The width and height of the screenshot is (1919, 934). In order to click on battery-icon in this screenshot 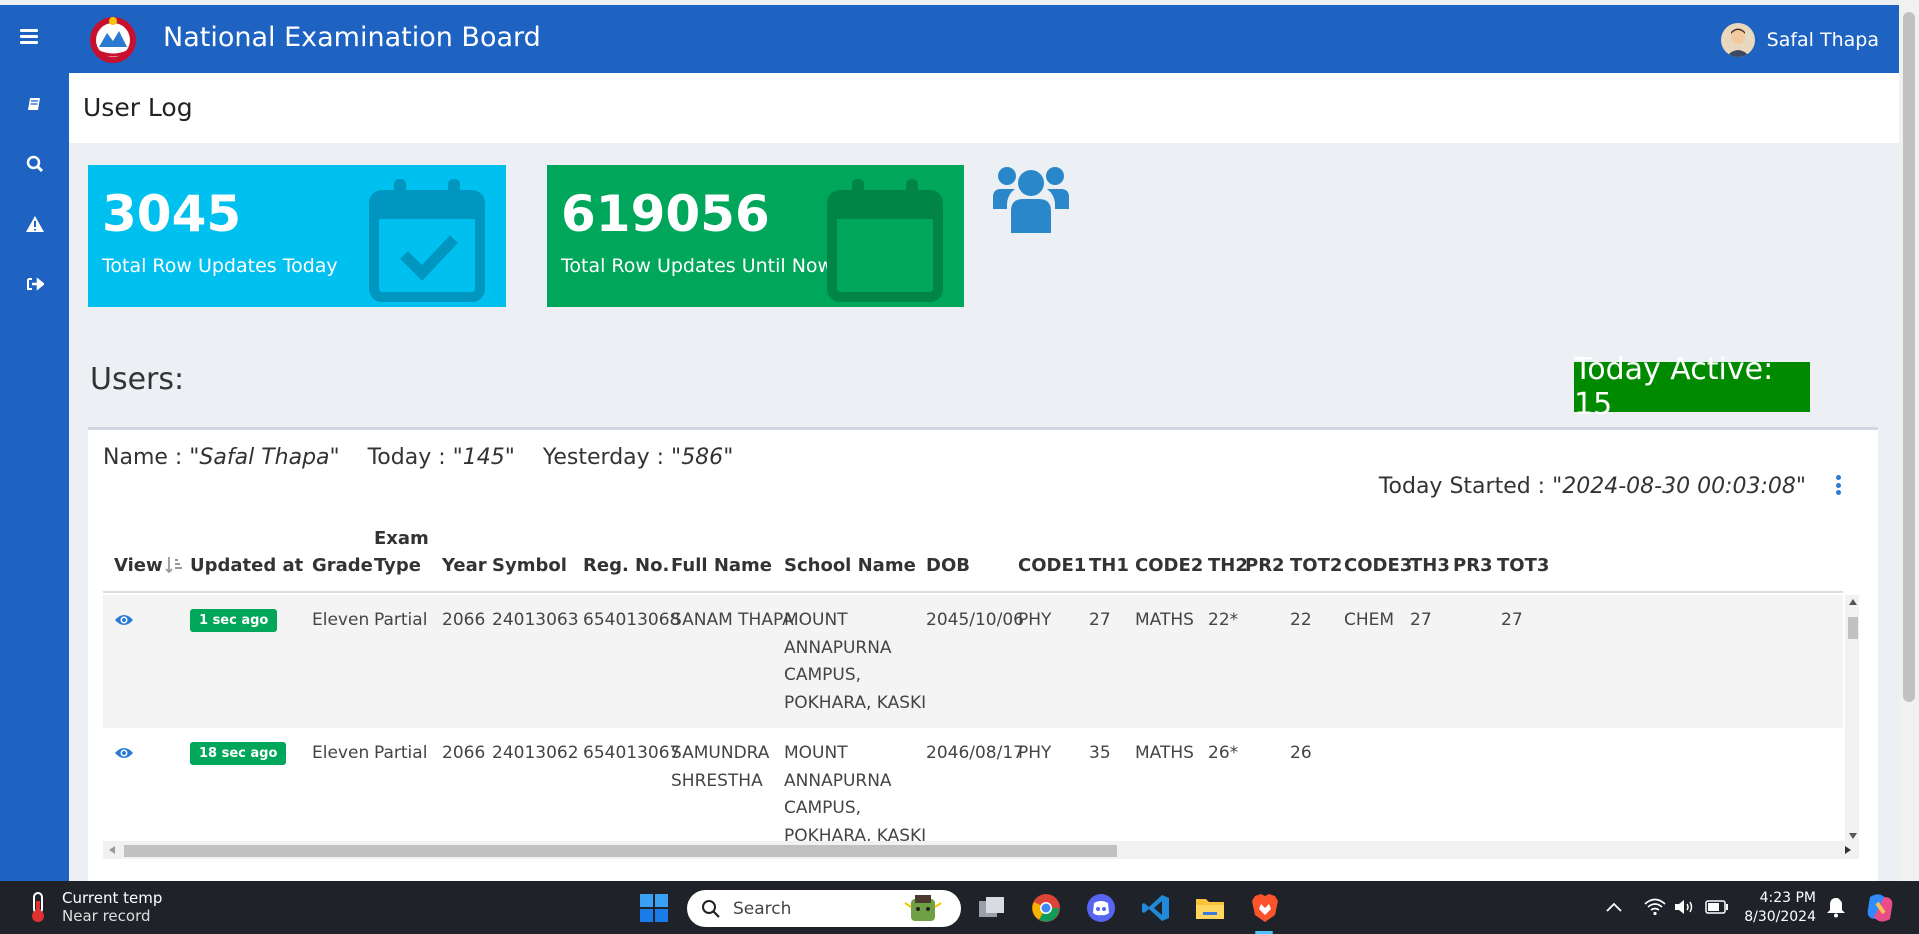, I will do `click(1717, 907)`.